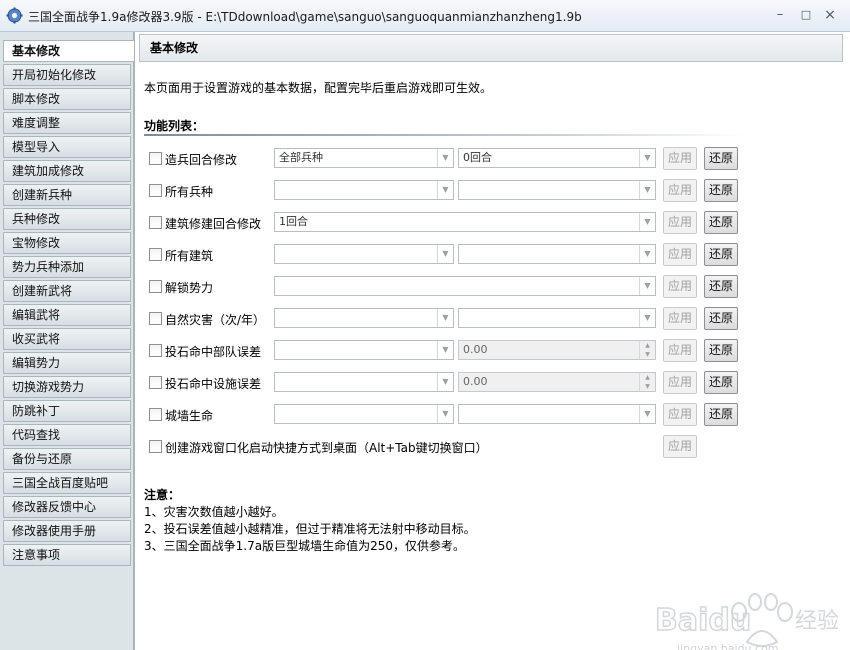  I want to click on sidebar-item-notes: 注意事项, so click(67, 555).